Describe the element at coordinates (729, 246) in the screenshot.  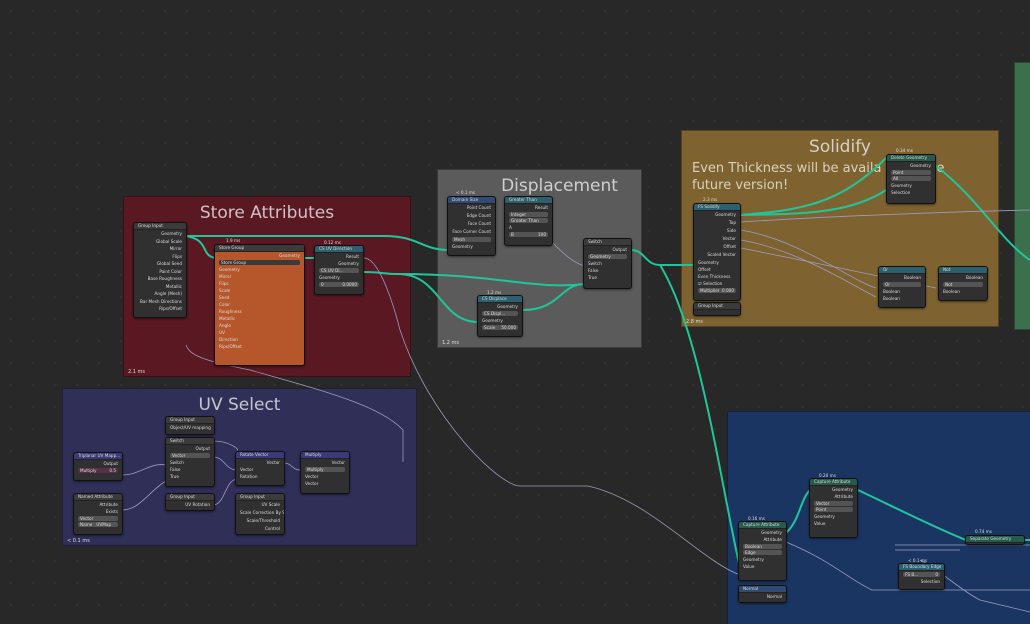
I see `socket-label: Offset` at that location.